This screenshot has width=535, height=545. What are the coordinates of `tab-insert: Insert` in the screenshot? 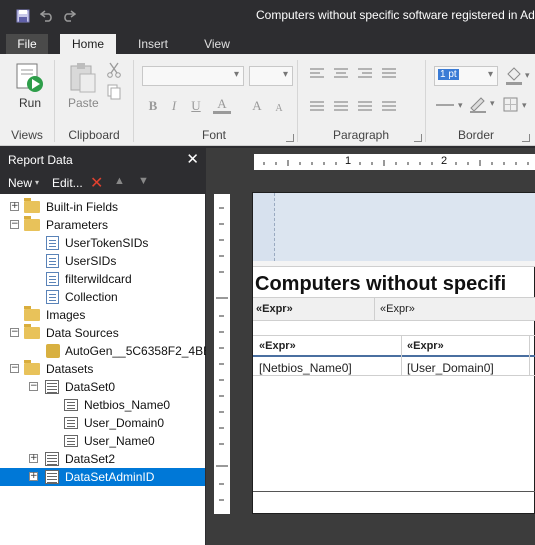 It's located at (153, 44).